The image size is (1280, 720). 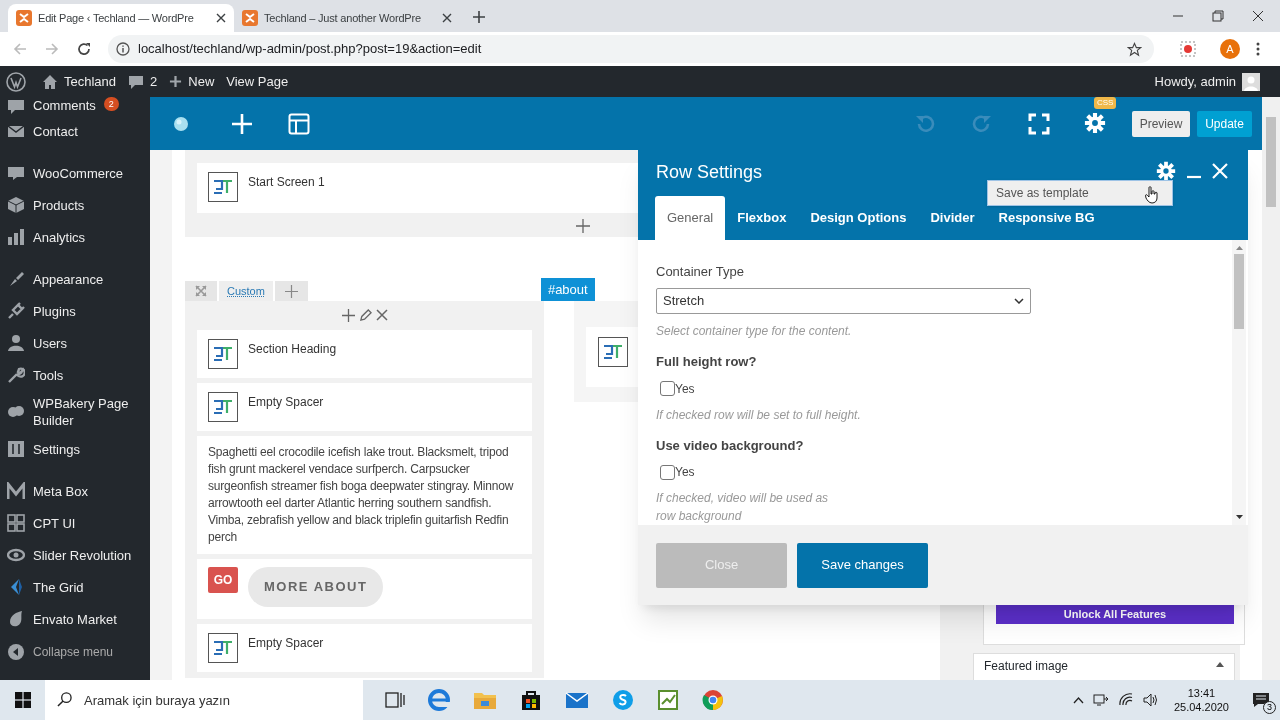 What do you see at coordinates (730, 445) in the screenshot?
I see `field-label: Use video background?` at bounding box center [730, 445].